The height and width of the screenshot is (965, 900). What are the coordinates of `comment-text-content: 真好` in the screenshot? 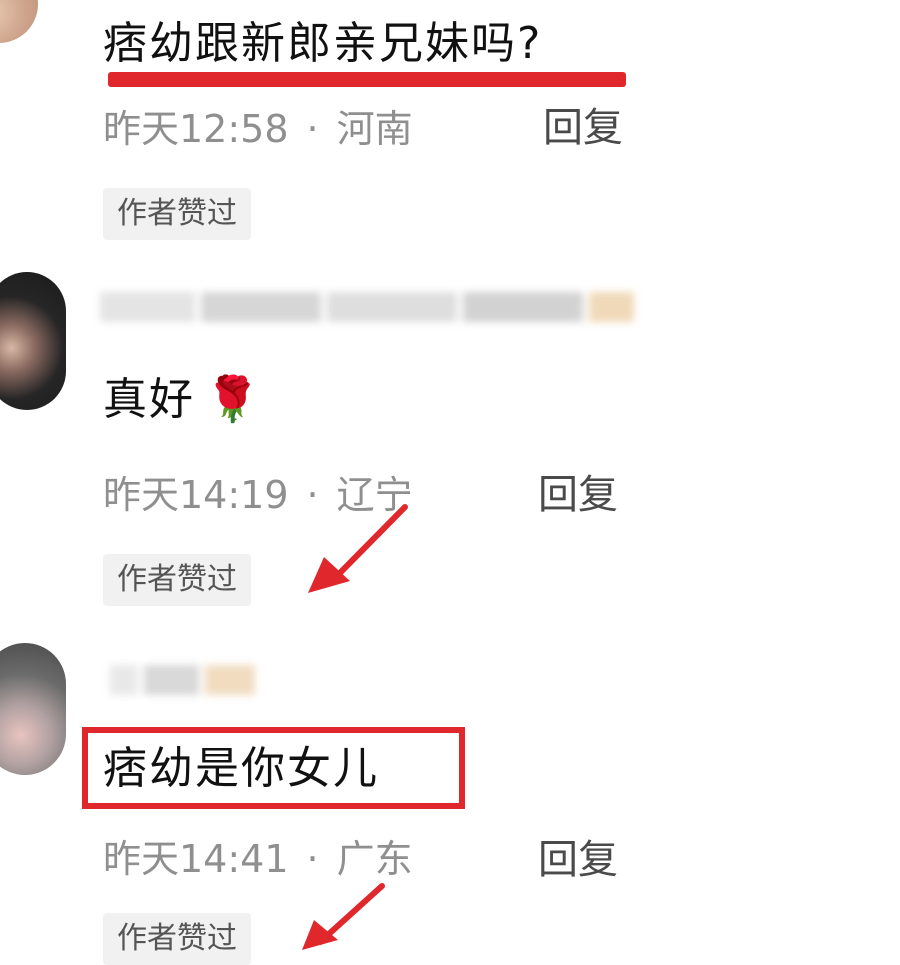 It's located at (149, 399).